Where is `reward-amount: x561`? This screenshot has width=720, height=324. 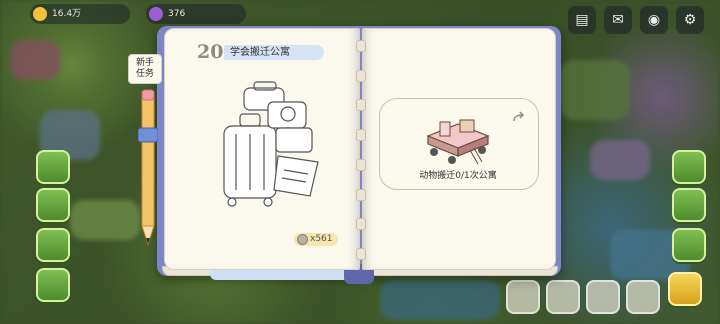 reward-amount: x561 is located at coordinates (321, 239).